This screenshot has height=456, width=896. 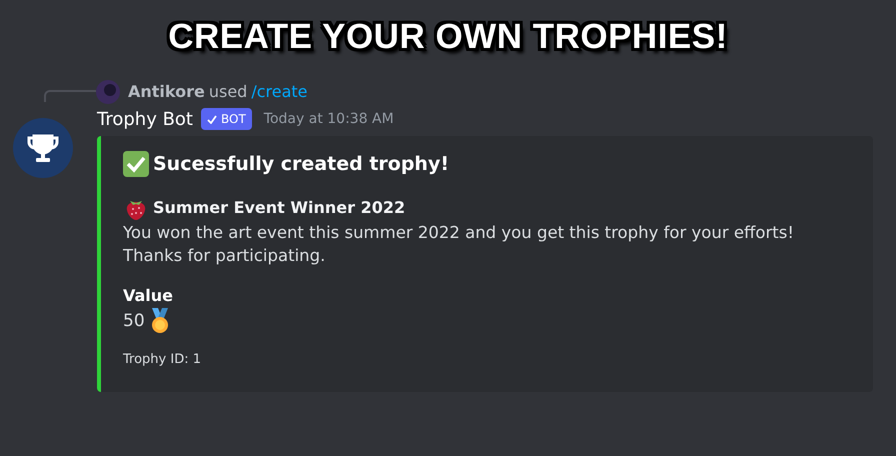 What do you see at coordinates (279, 92) in the screenshot?
I see `command-link: /create` at bounding box center [279, 92].